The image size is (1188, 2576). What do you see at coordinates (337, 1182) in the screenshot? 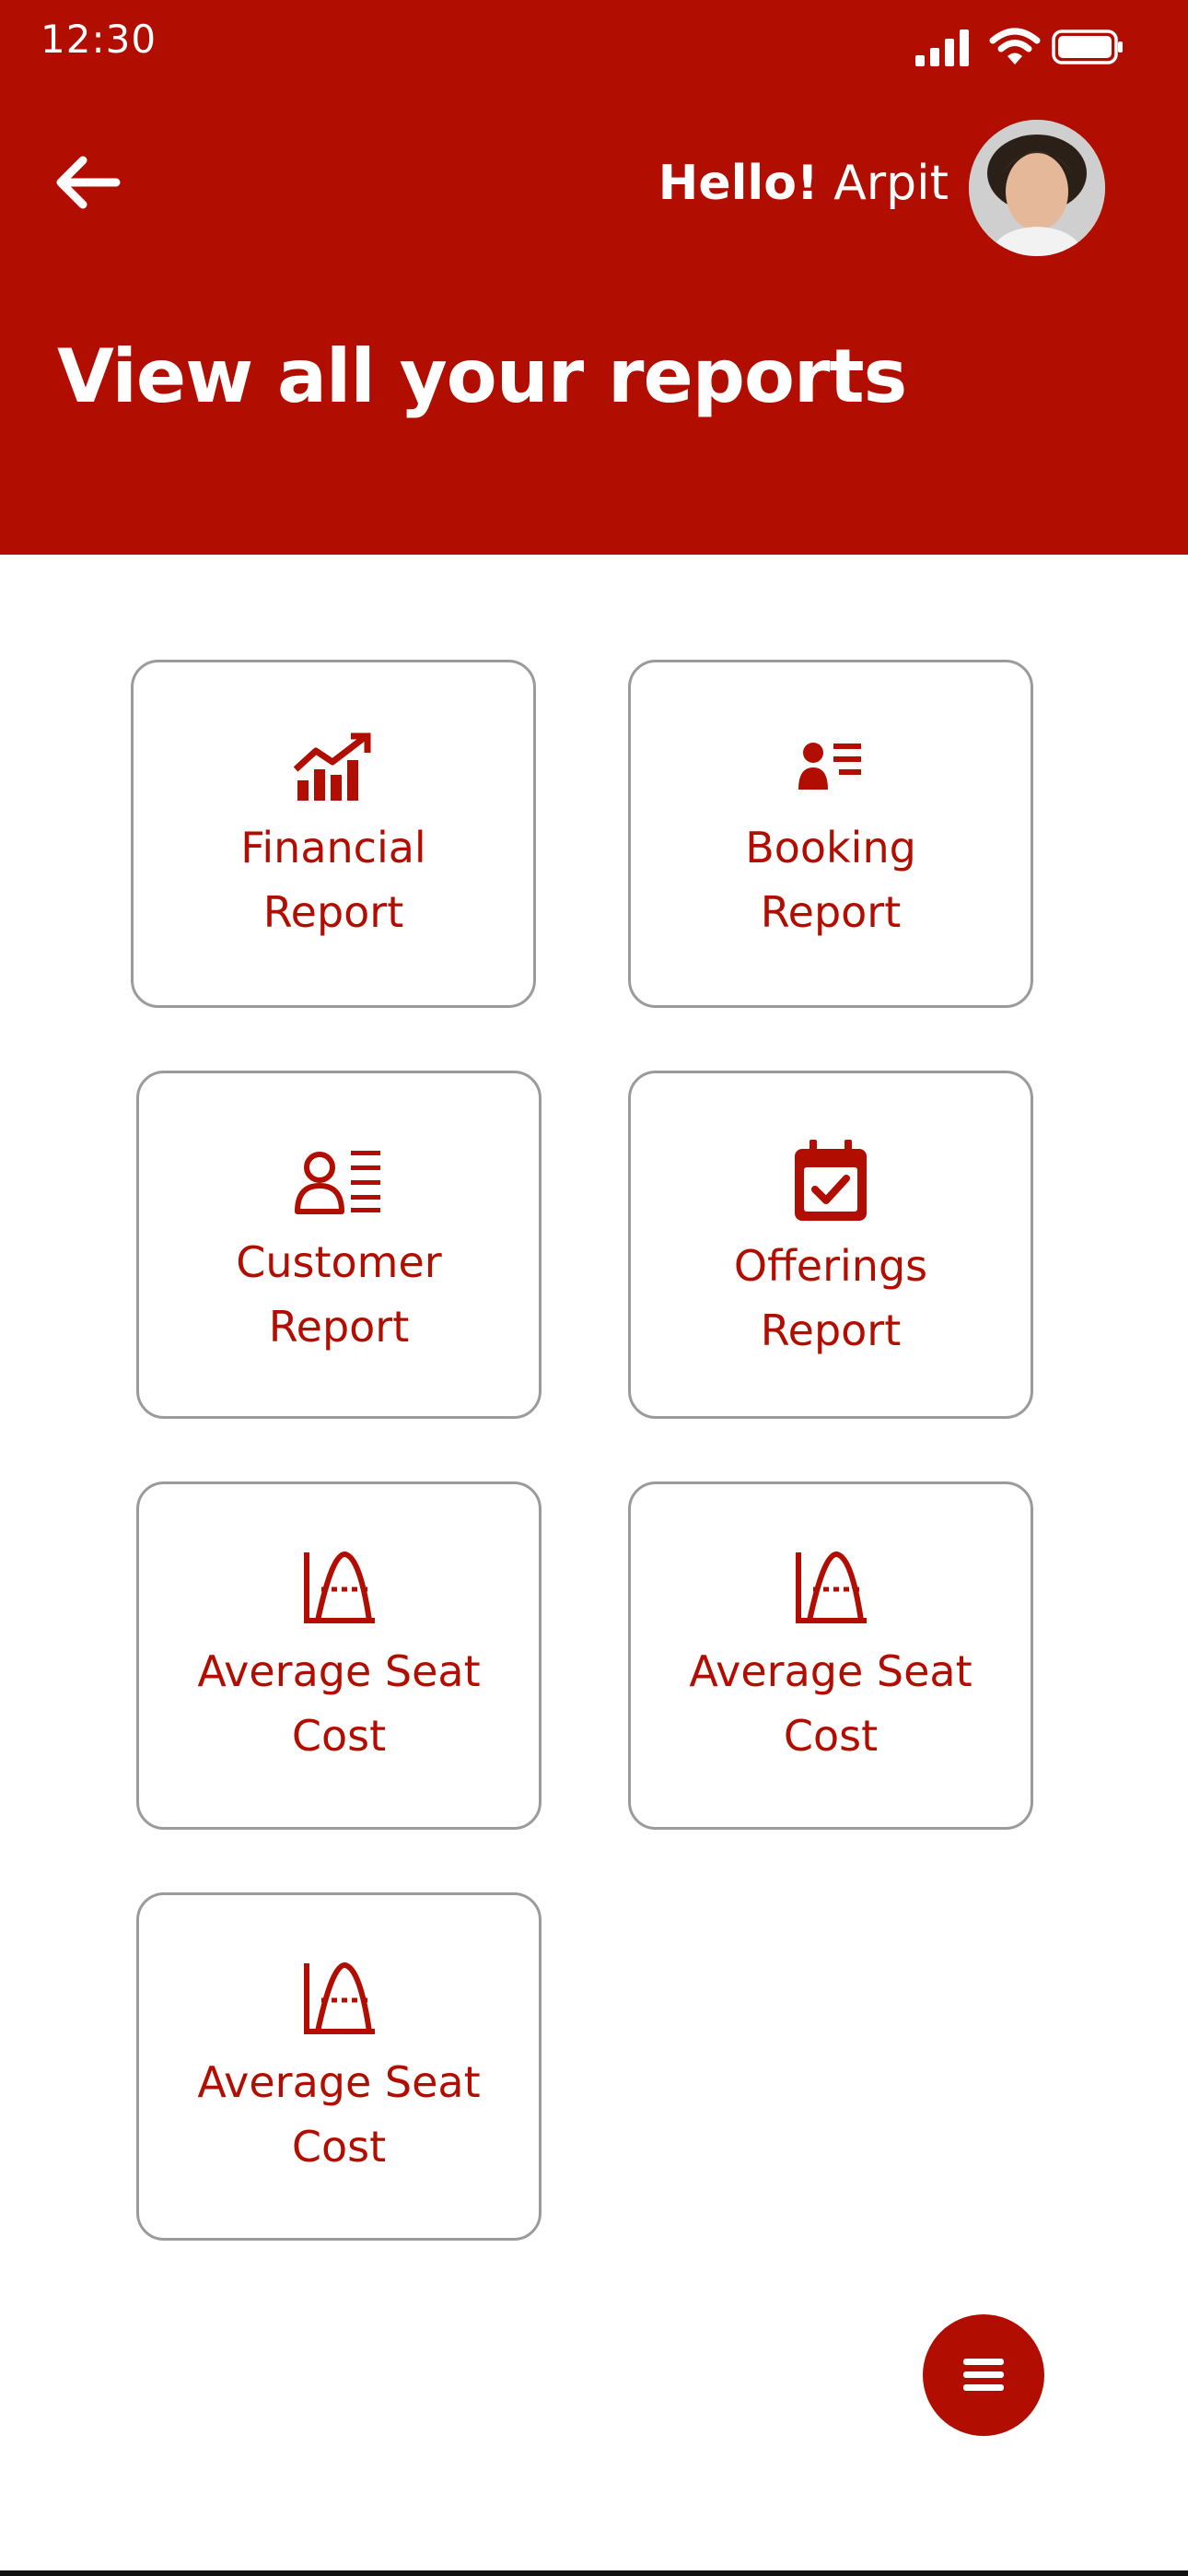
I see `user-list-outline-icon` at bounding box center [337, 1182].